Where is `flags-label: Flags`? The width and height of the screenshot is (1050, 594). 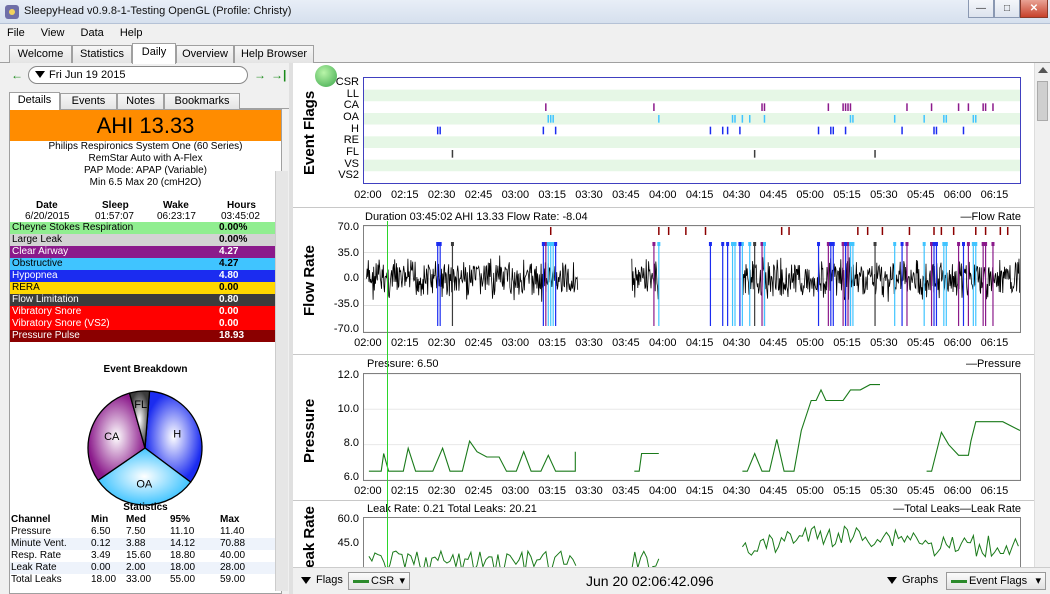
flags-label: Flags is located at coordinates (329, 580).